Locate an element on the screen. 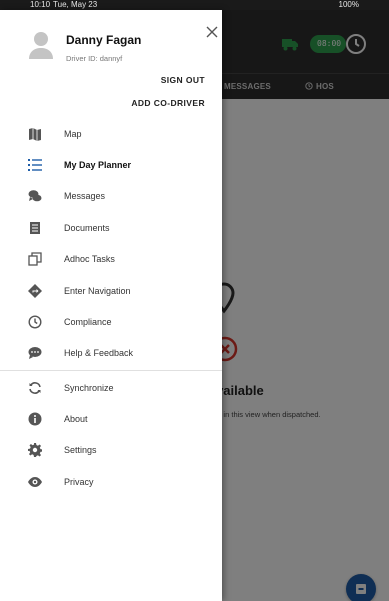 The height and width of the screenshot is (601, 389). menu-item-synchronize: Synchronize is located at coordinates (111, 387).